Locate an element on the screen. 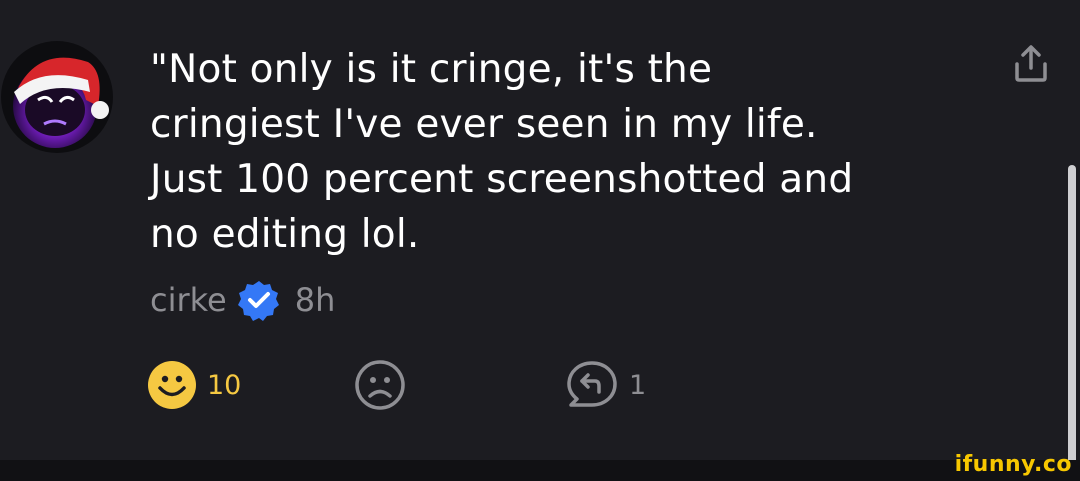 The width and height of the screenshot is (1080, 481). reply-count: 1 is located at coordinates (638, 385).